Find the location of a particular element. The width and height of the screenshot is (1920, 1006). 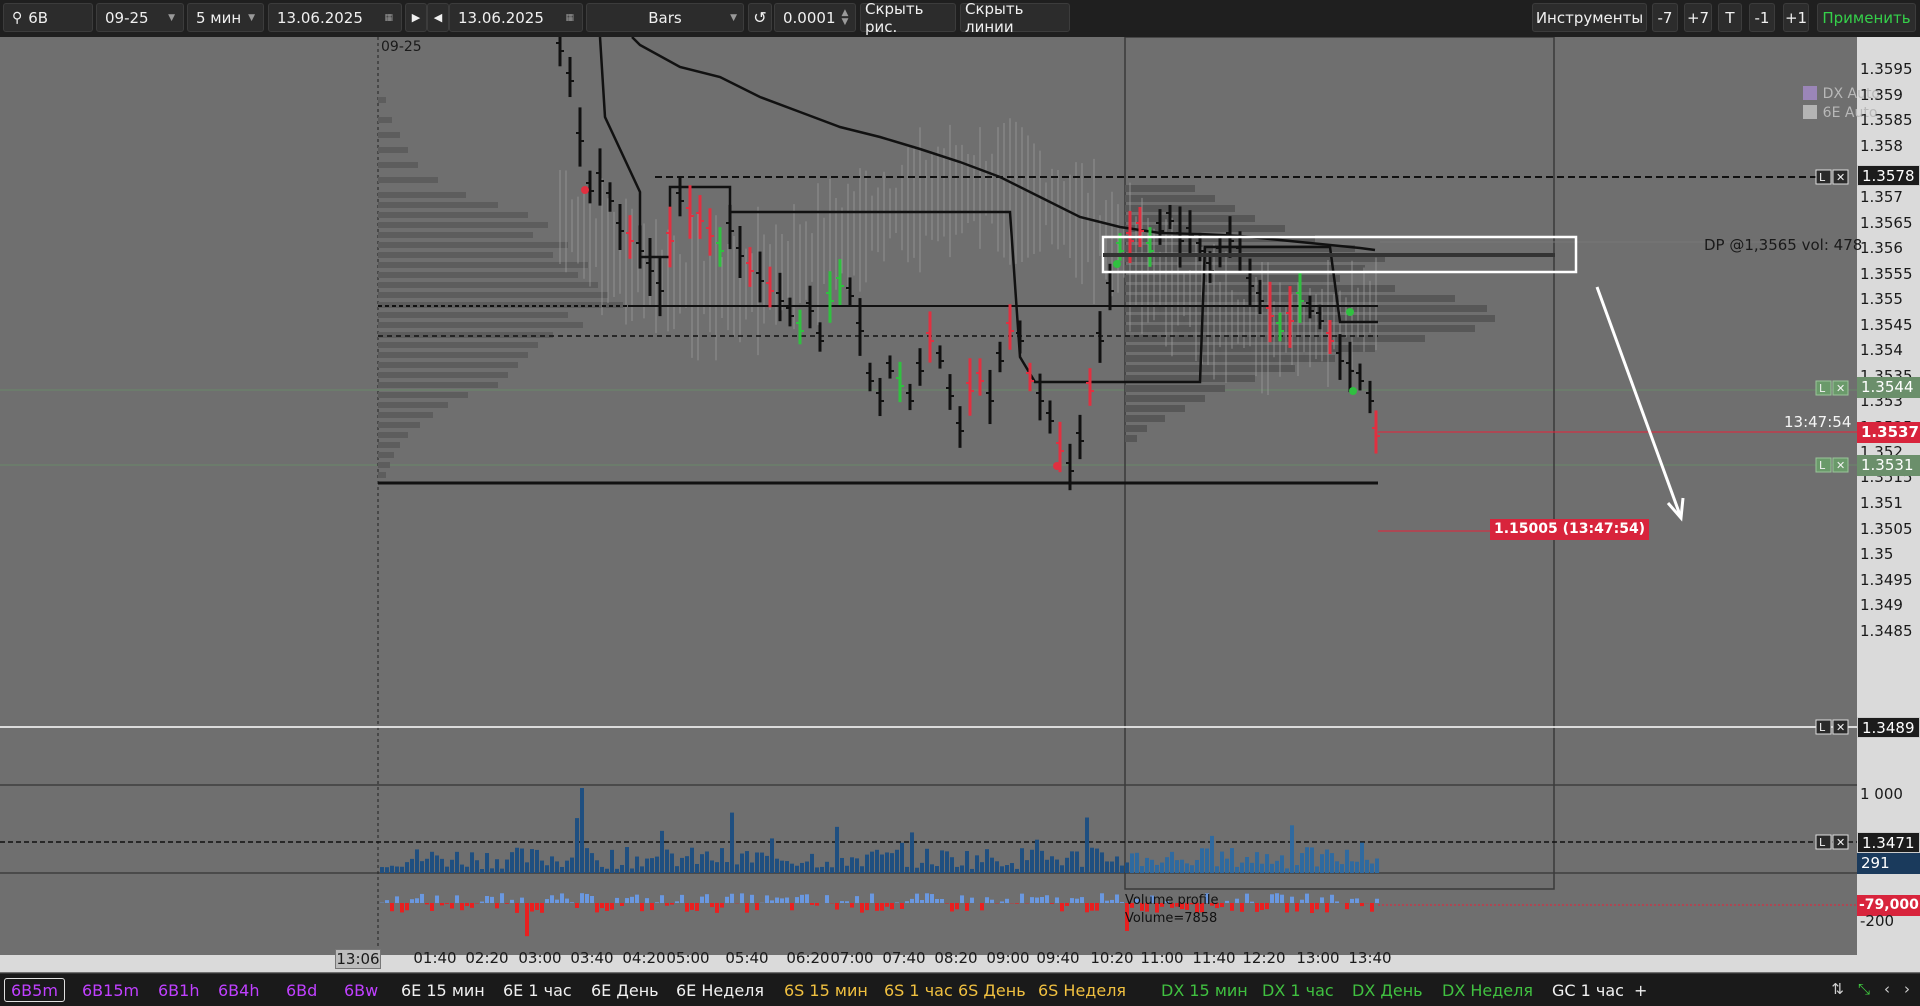

price-alert-label: 1.15005 (13:47:54) is located at coordinates (1569, 529).